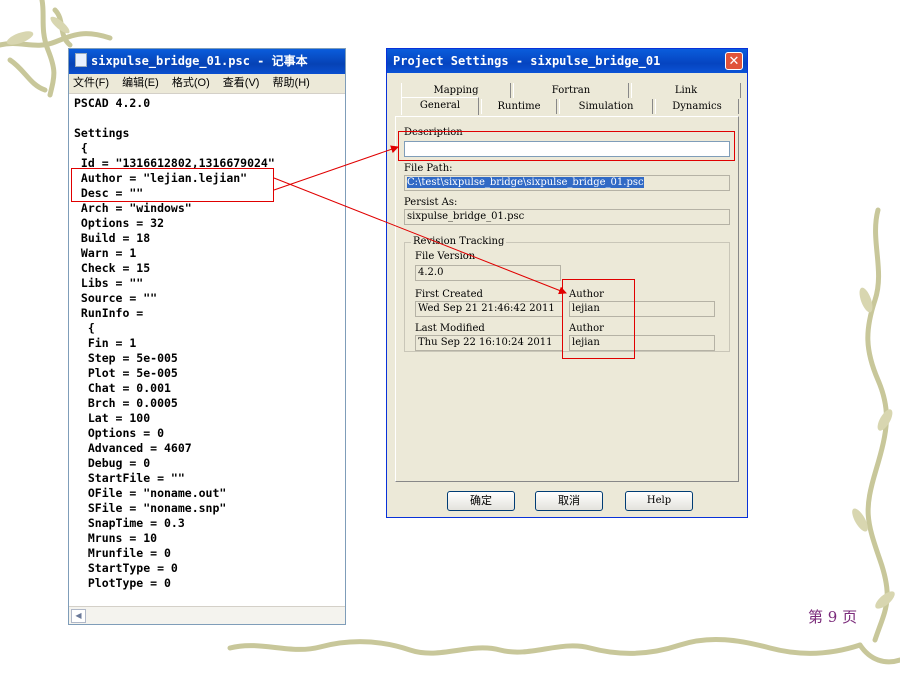 This screenshot has height=675, width=900. I want to click on first-created-field: Wed Sep 21 21:46:42 2011, so click(489, 309).